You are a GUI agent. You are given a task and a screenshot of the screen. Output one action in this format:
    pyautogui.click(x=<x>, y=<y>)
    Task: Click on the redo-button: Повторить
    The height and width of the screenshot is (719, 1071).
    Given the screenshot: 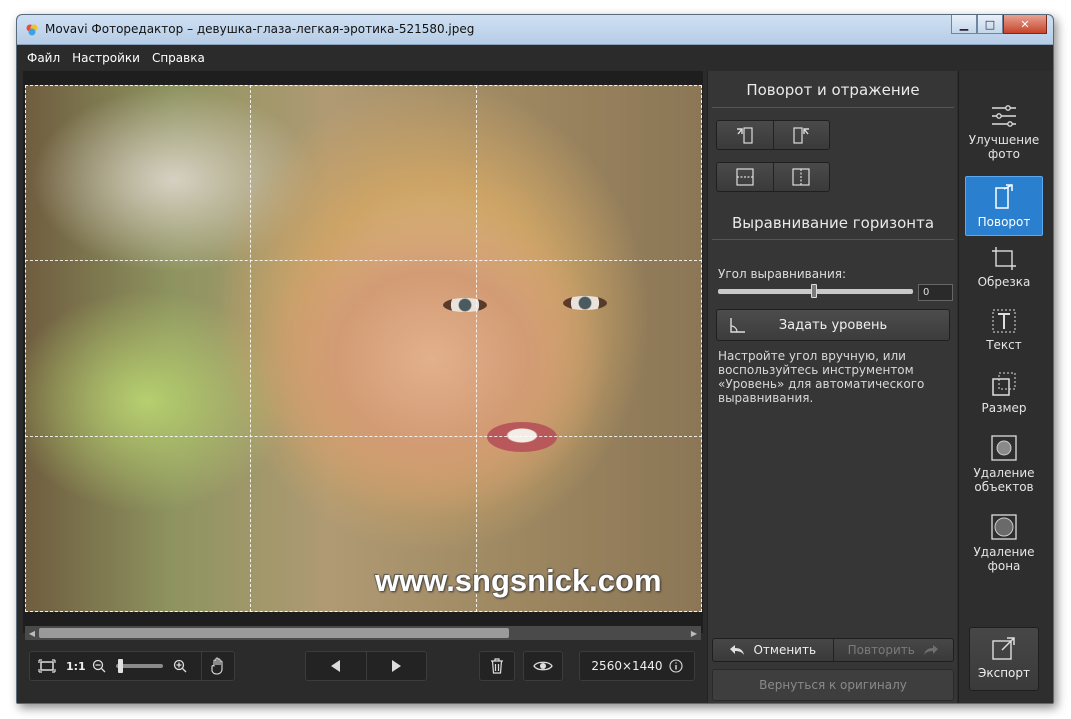 What is the action you would take?
    pyautogui.click(x=894, y=650)
    